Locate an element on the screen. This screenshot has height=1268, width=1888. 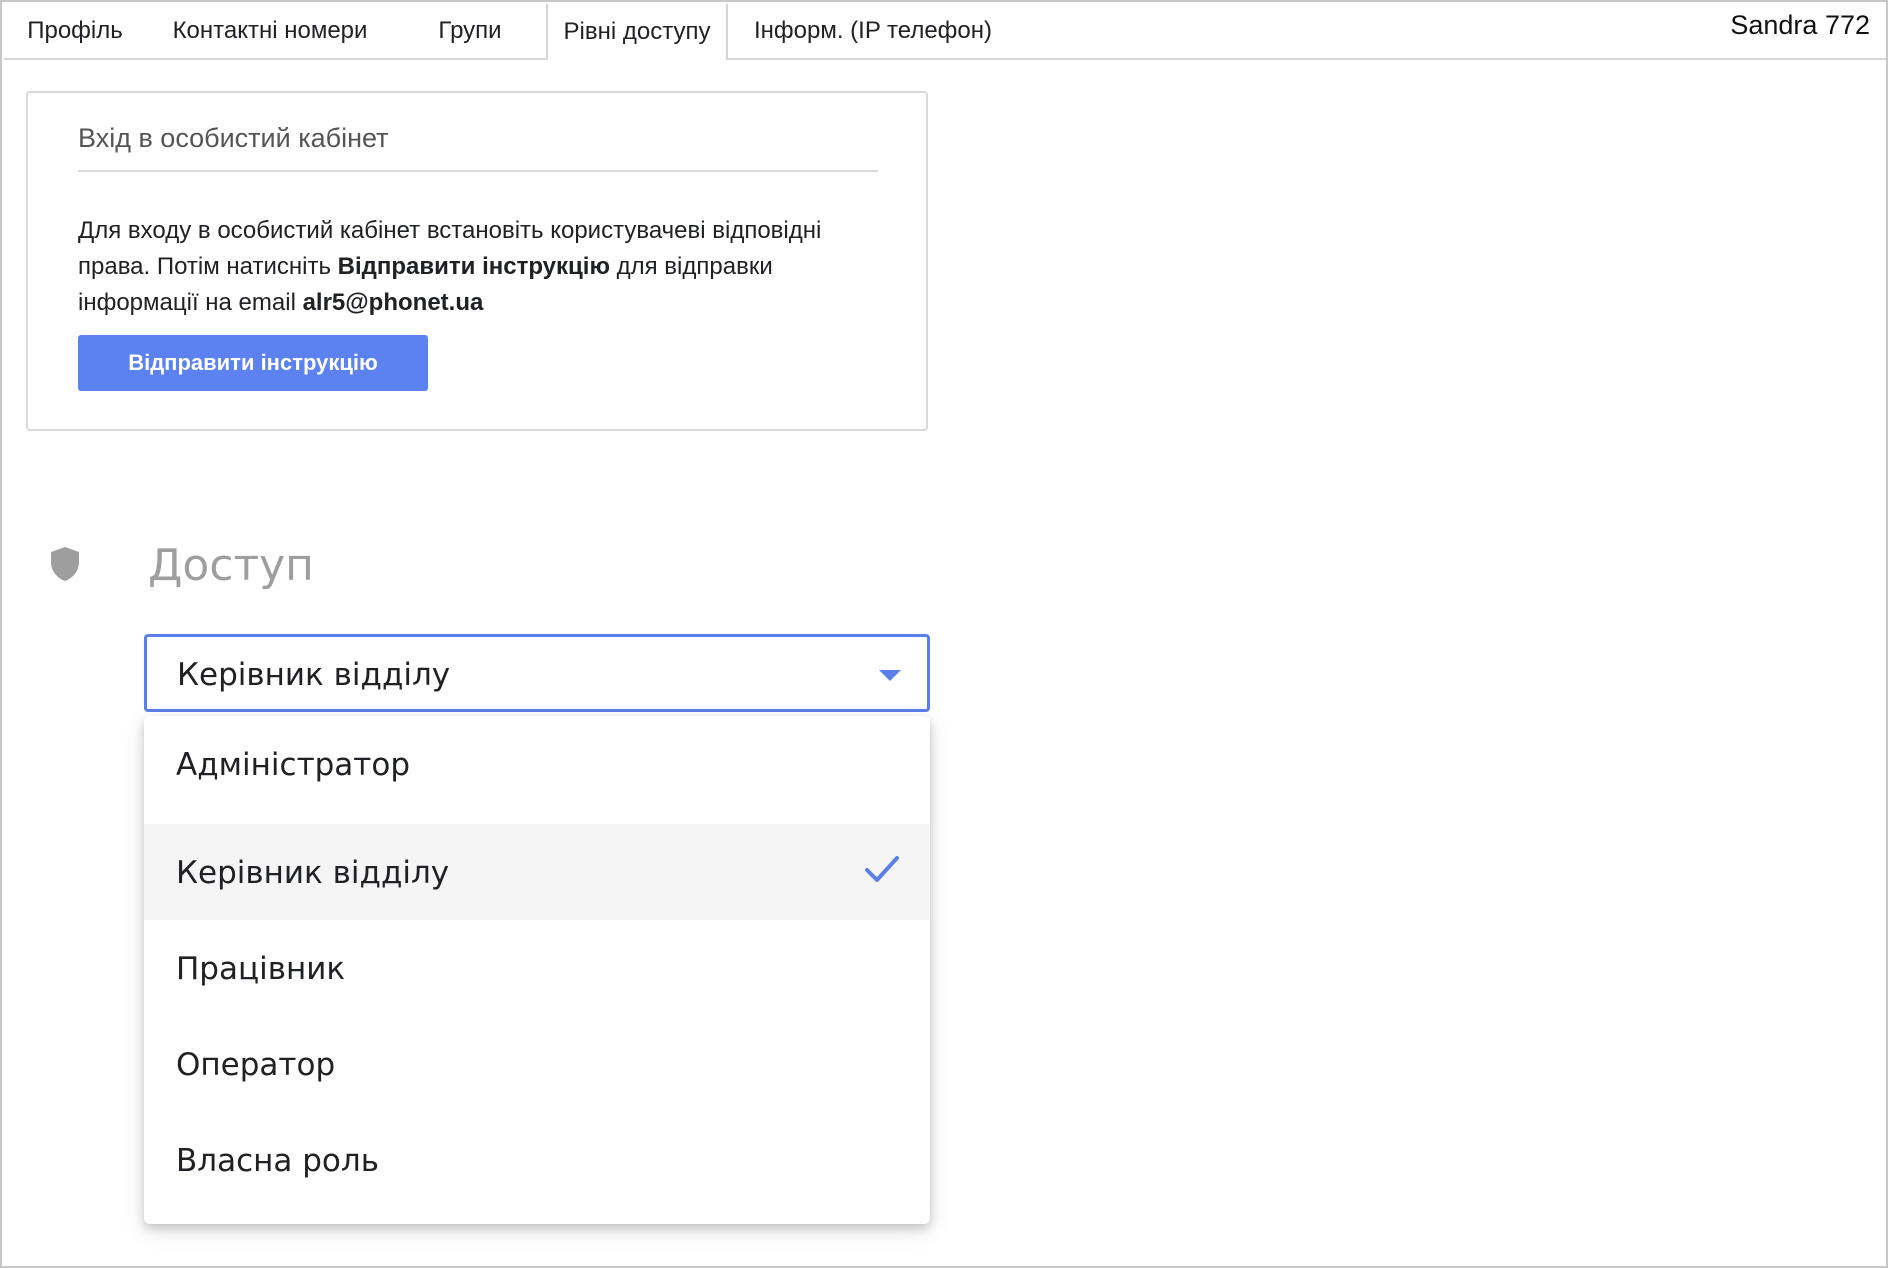
send-instructions-button: Відправити інструкцію is located at coordinates (253, 363).